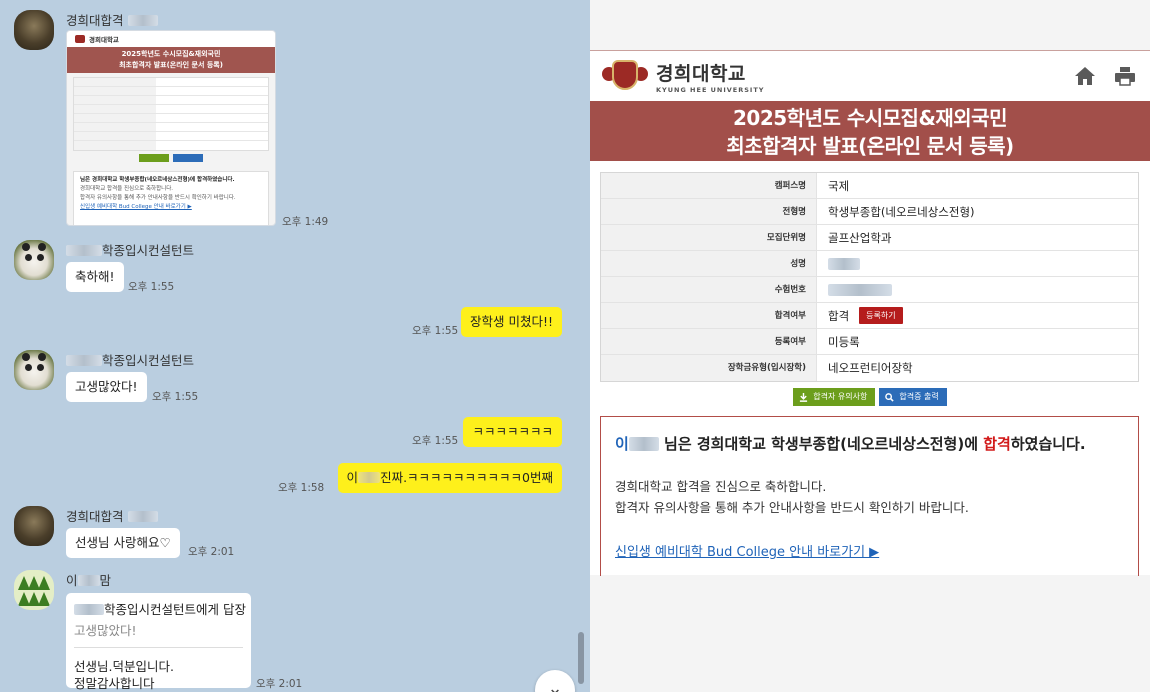 Image resolution: width=1150 pixels, height=692 pixels. Describe the element at coordinates (869, 264) in the screenshot. I see `table-row: 성명` at that location.